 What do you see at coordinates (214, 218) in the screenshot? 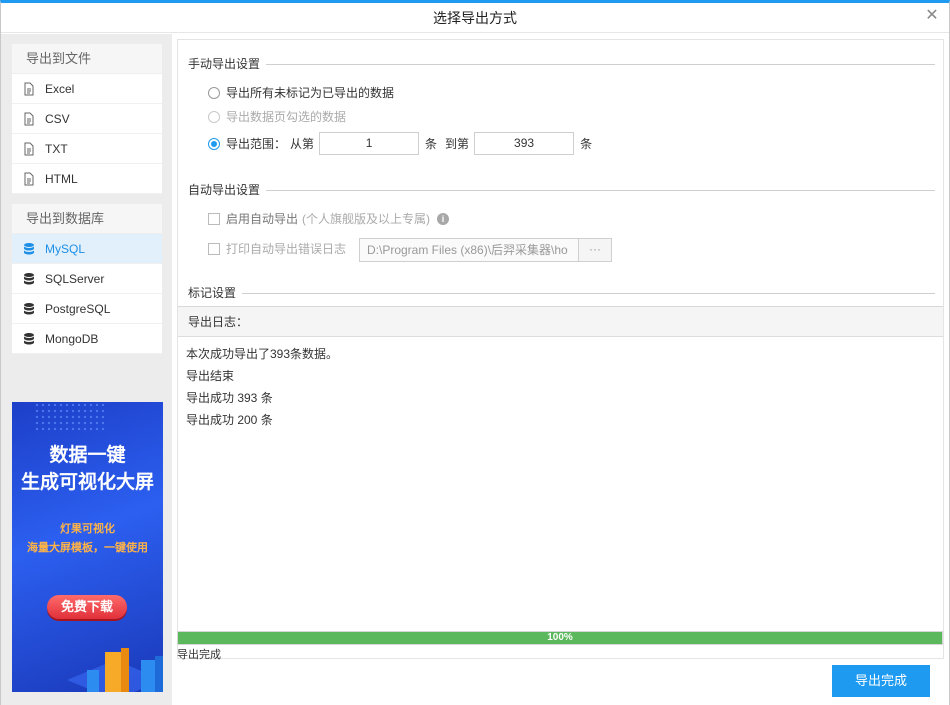
I see `auto-export-checkbox` at bounding box center [214, 218].